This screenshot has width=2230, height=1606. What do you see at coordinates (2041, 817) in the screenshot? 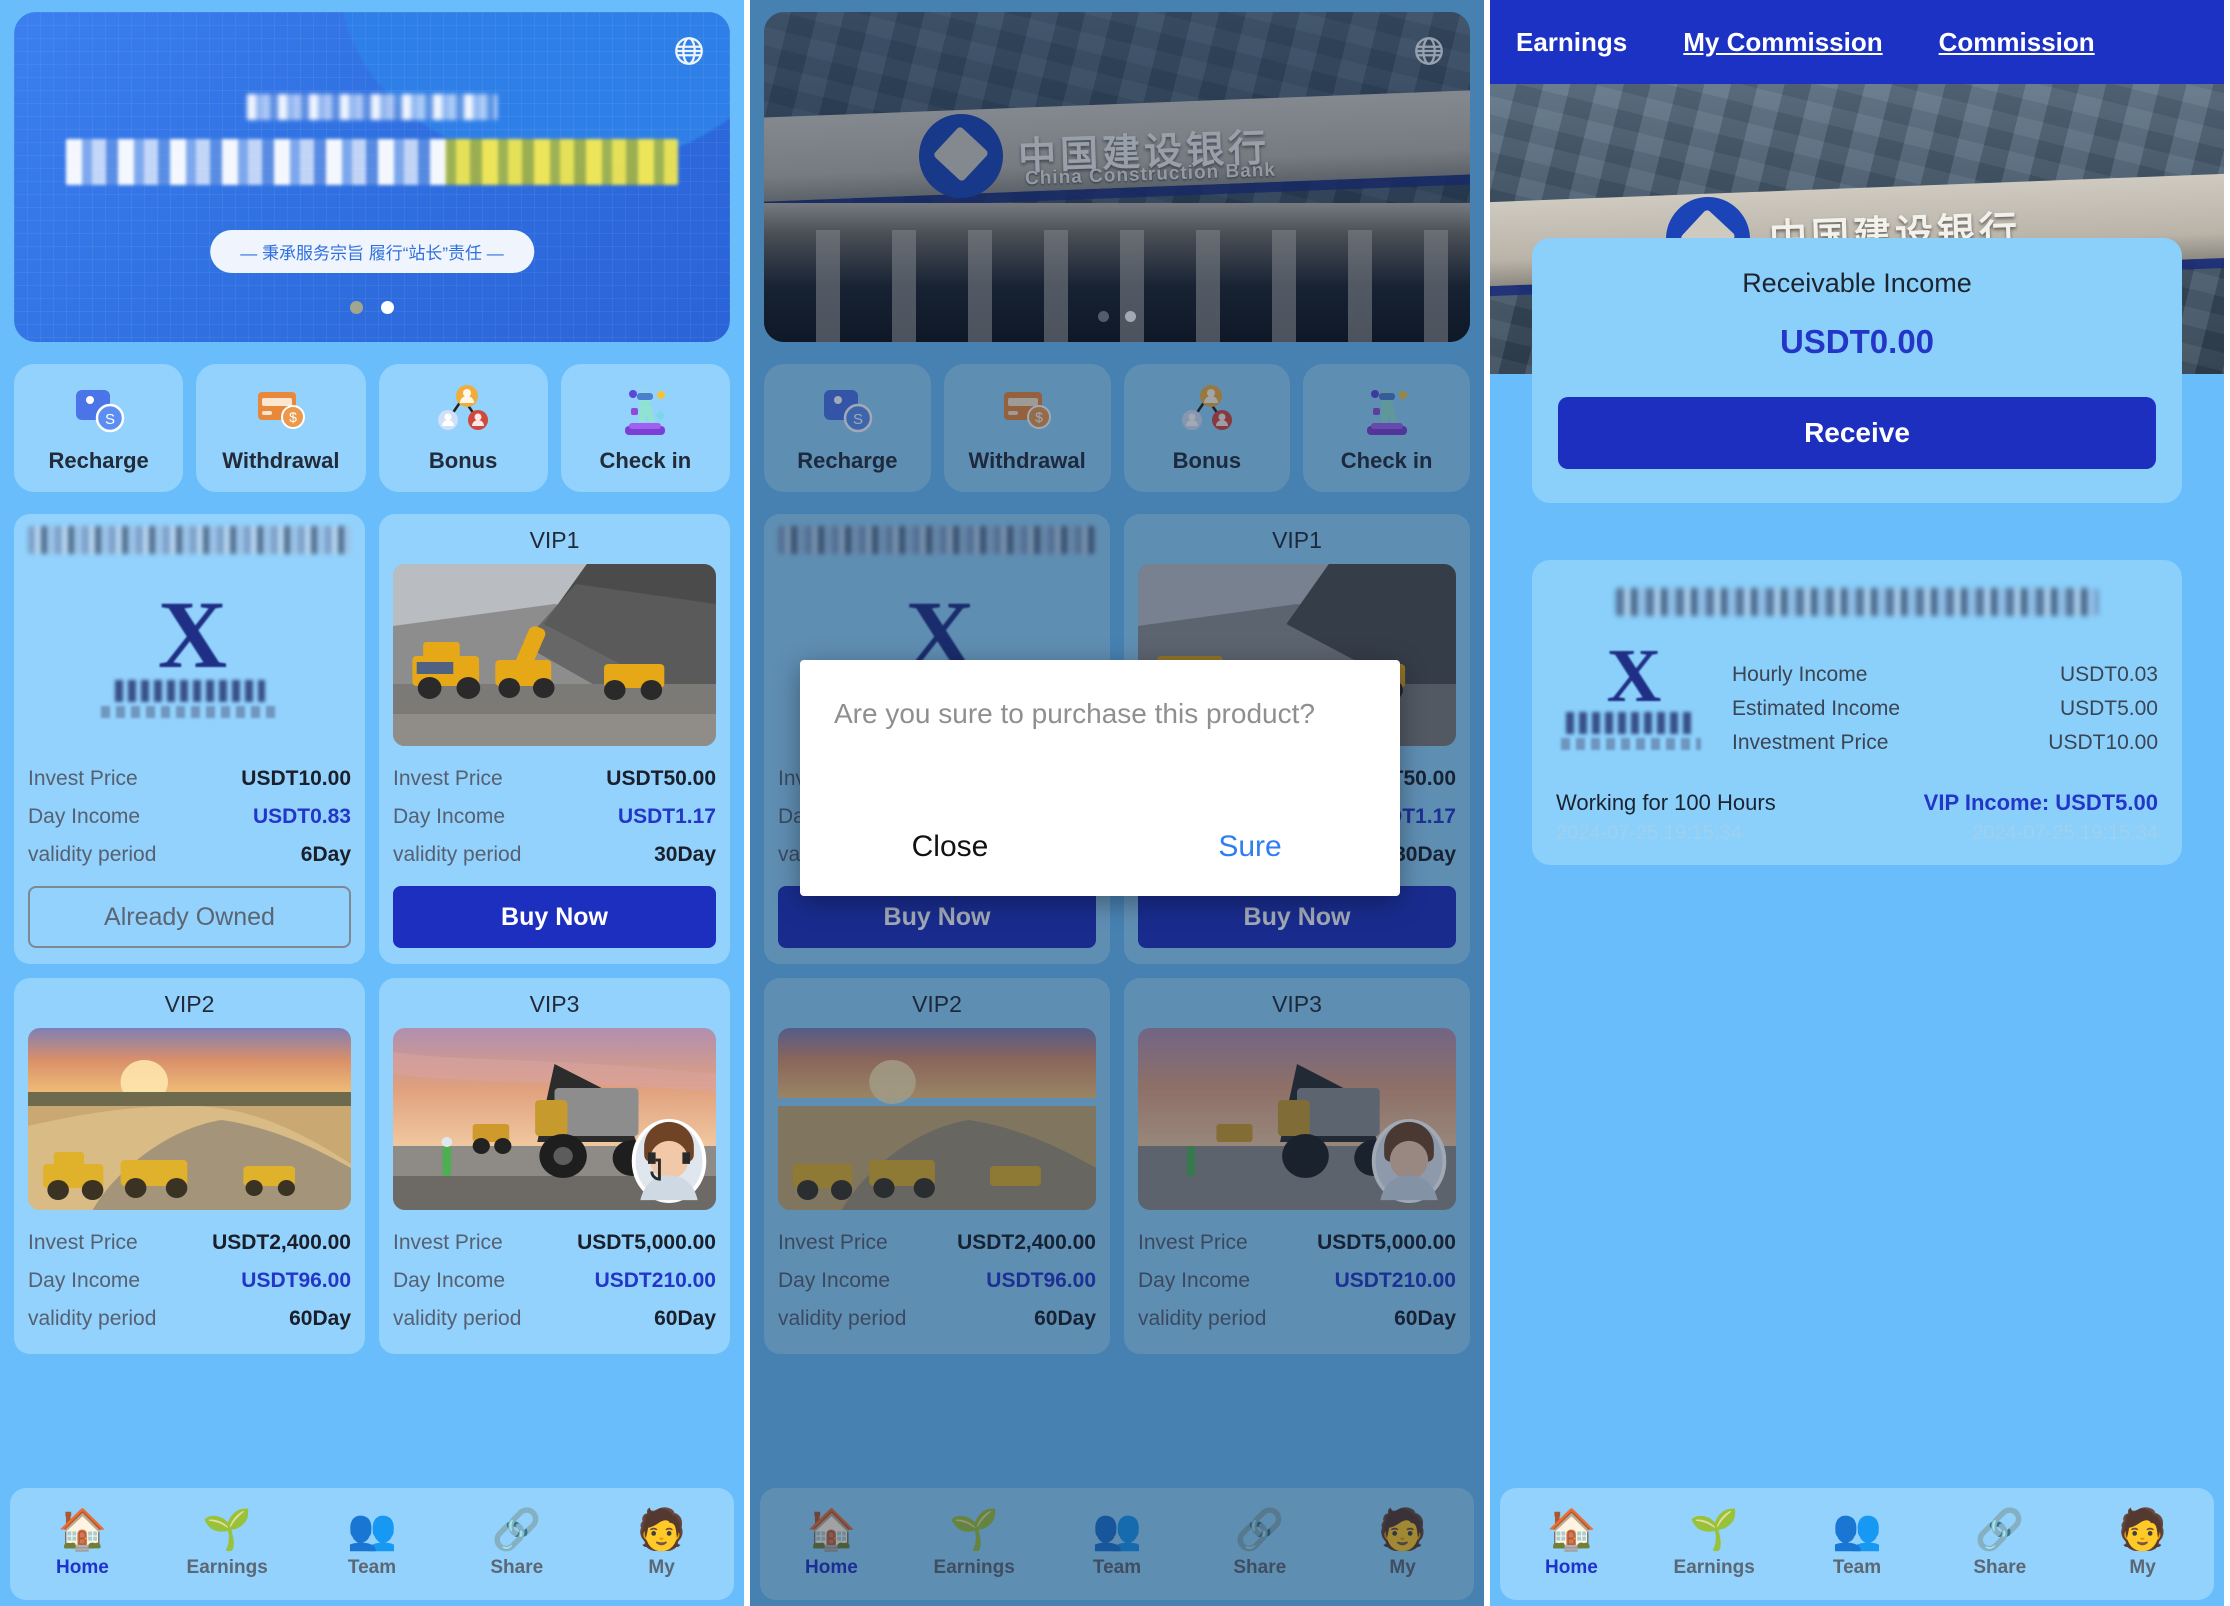
I see `vip-income-block: VIP Income: USDT5.00 2024-07-25 19:15:34` at bounding box center [2041, 817].